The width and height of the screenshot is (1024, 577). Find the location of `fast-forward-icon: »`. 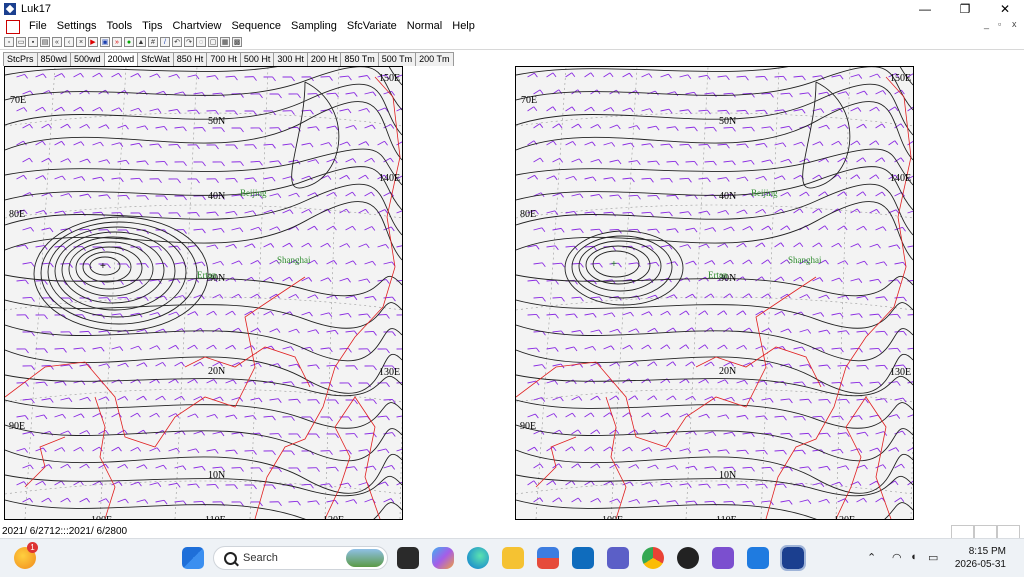

fast-forward-icon: » is located at coordinates (117, 42).